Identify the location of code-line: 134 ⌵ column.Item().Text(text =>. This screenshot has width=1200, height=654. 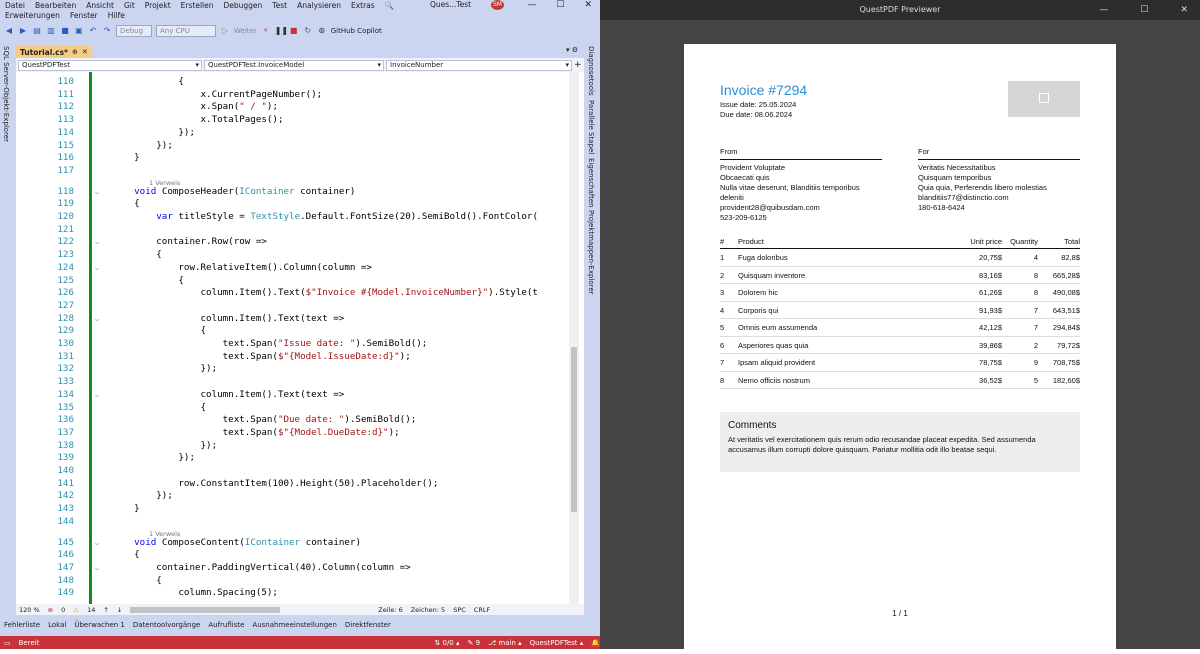
(300, 395).